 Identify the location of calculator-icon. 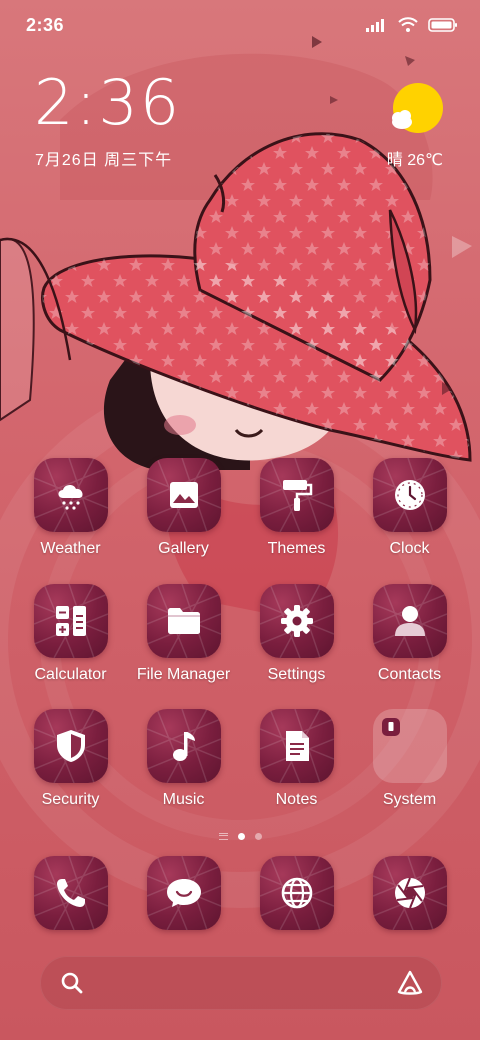
(70, 621).